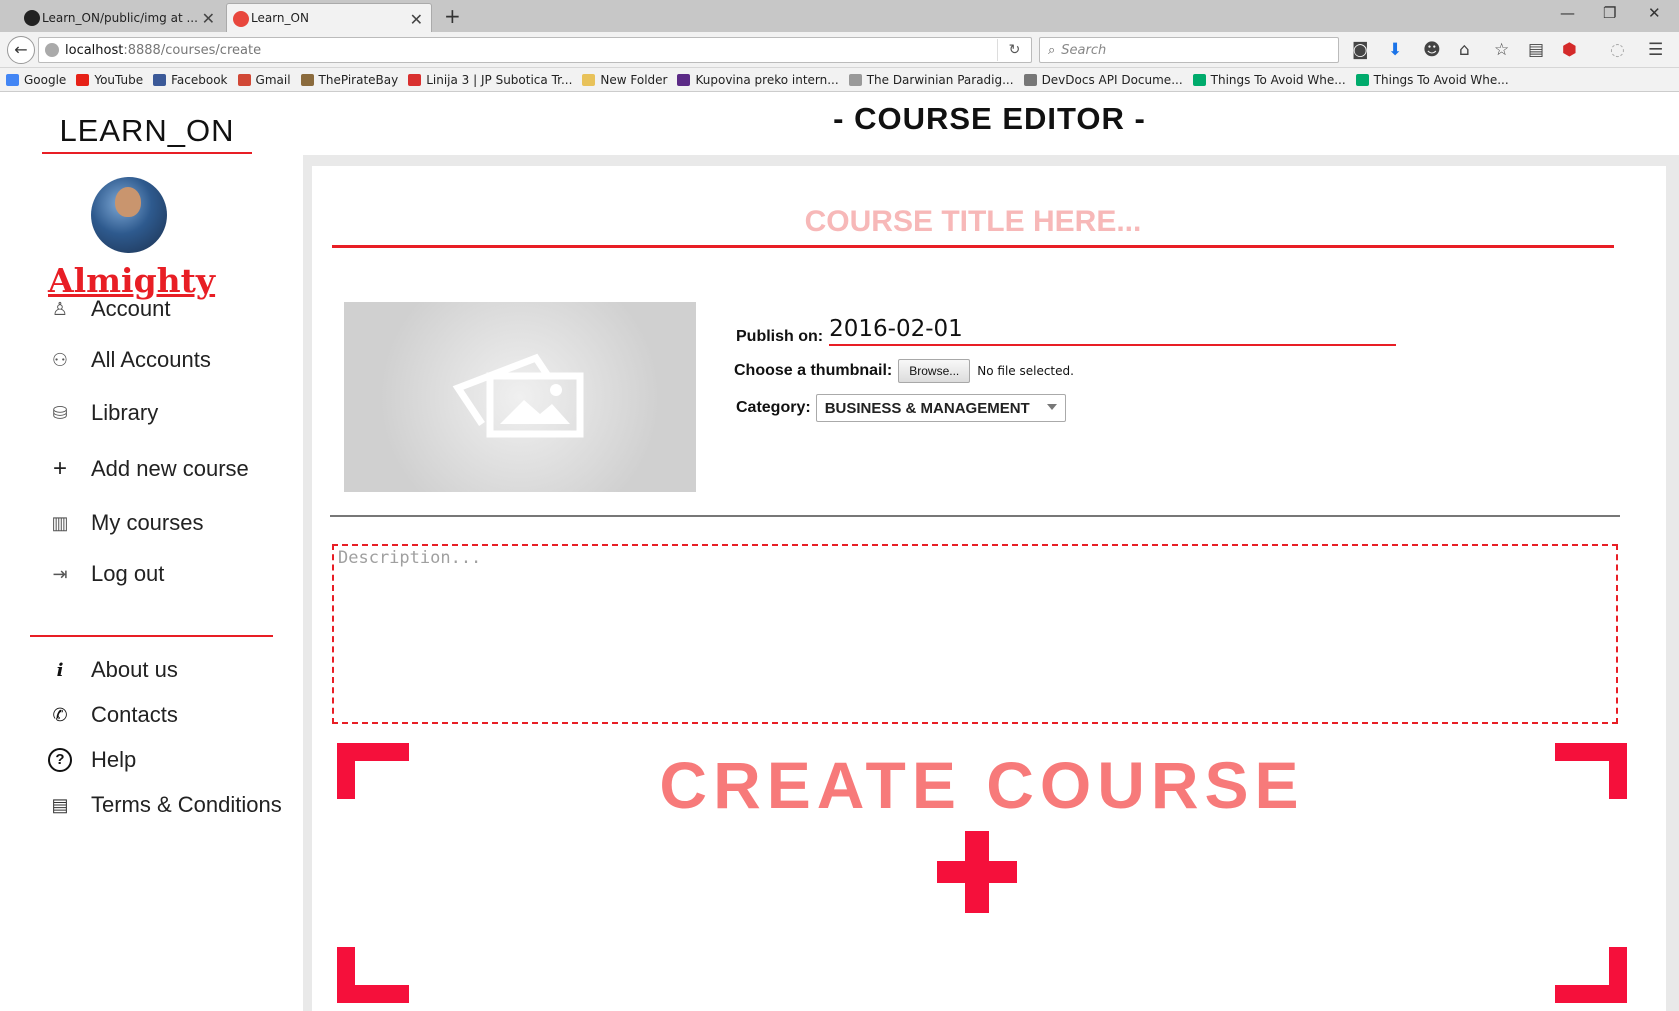  Describe the element at coordinates (1112, 331) in the screenshot. I see `publish-date-input: 2016-02-01` at that location.